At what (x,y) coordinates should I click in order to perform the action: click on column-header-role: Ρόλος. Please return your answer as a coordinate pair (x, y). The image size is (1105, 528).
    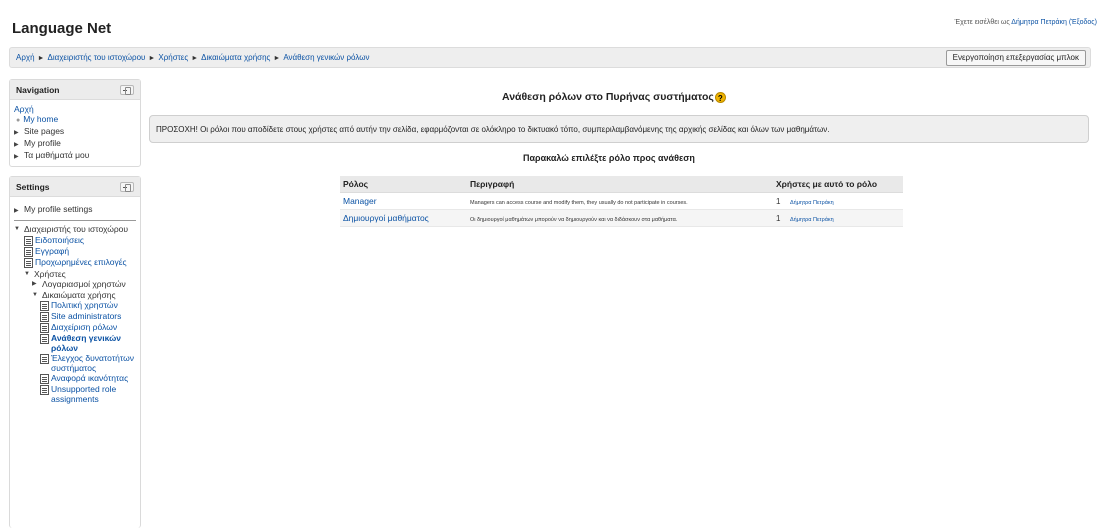
    Looking at the image, I should click on (403, 184).